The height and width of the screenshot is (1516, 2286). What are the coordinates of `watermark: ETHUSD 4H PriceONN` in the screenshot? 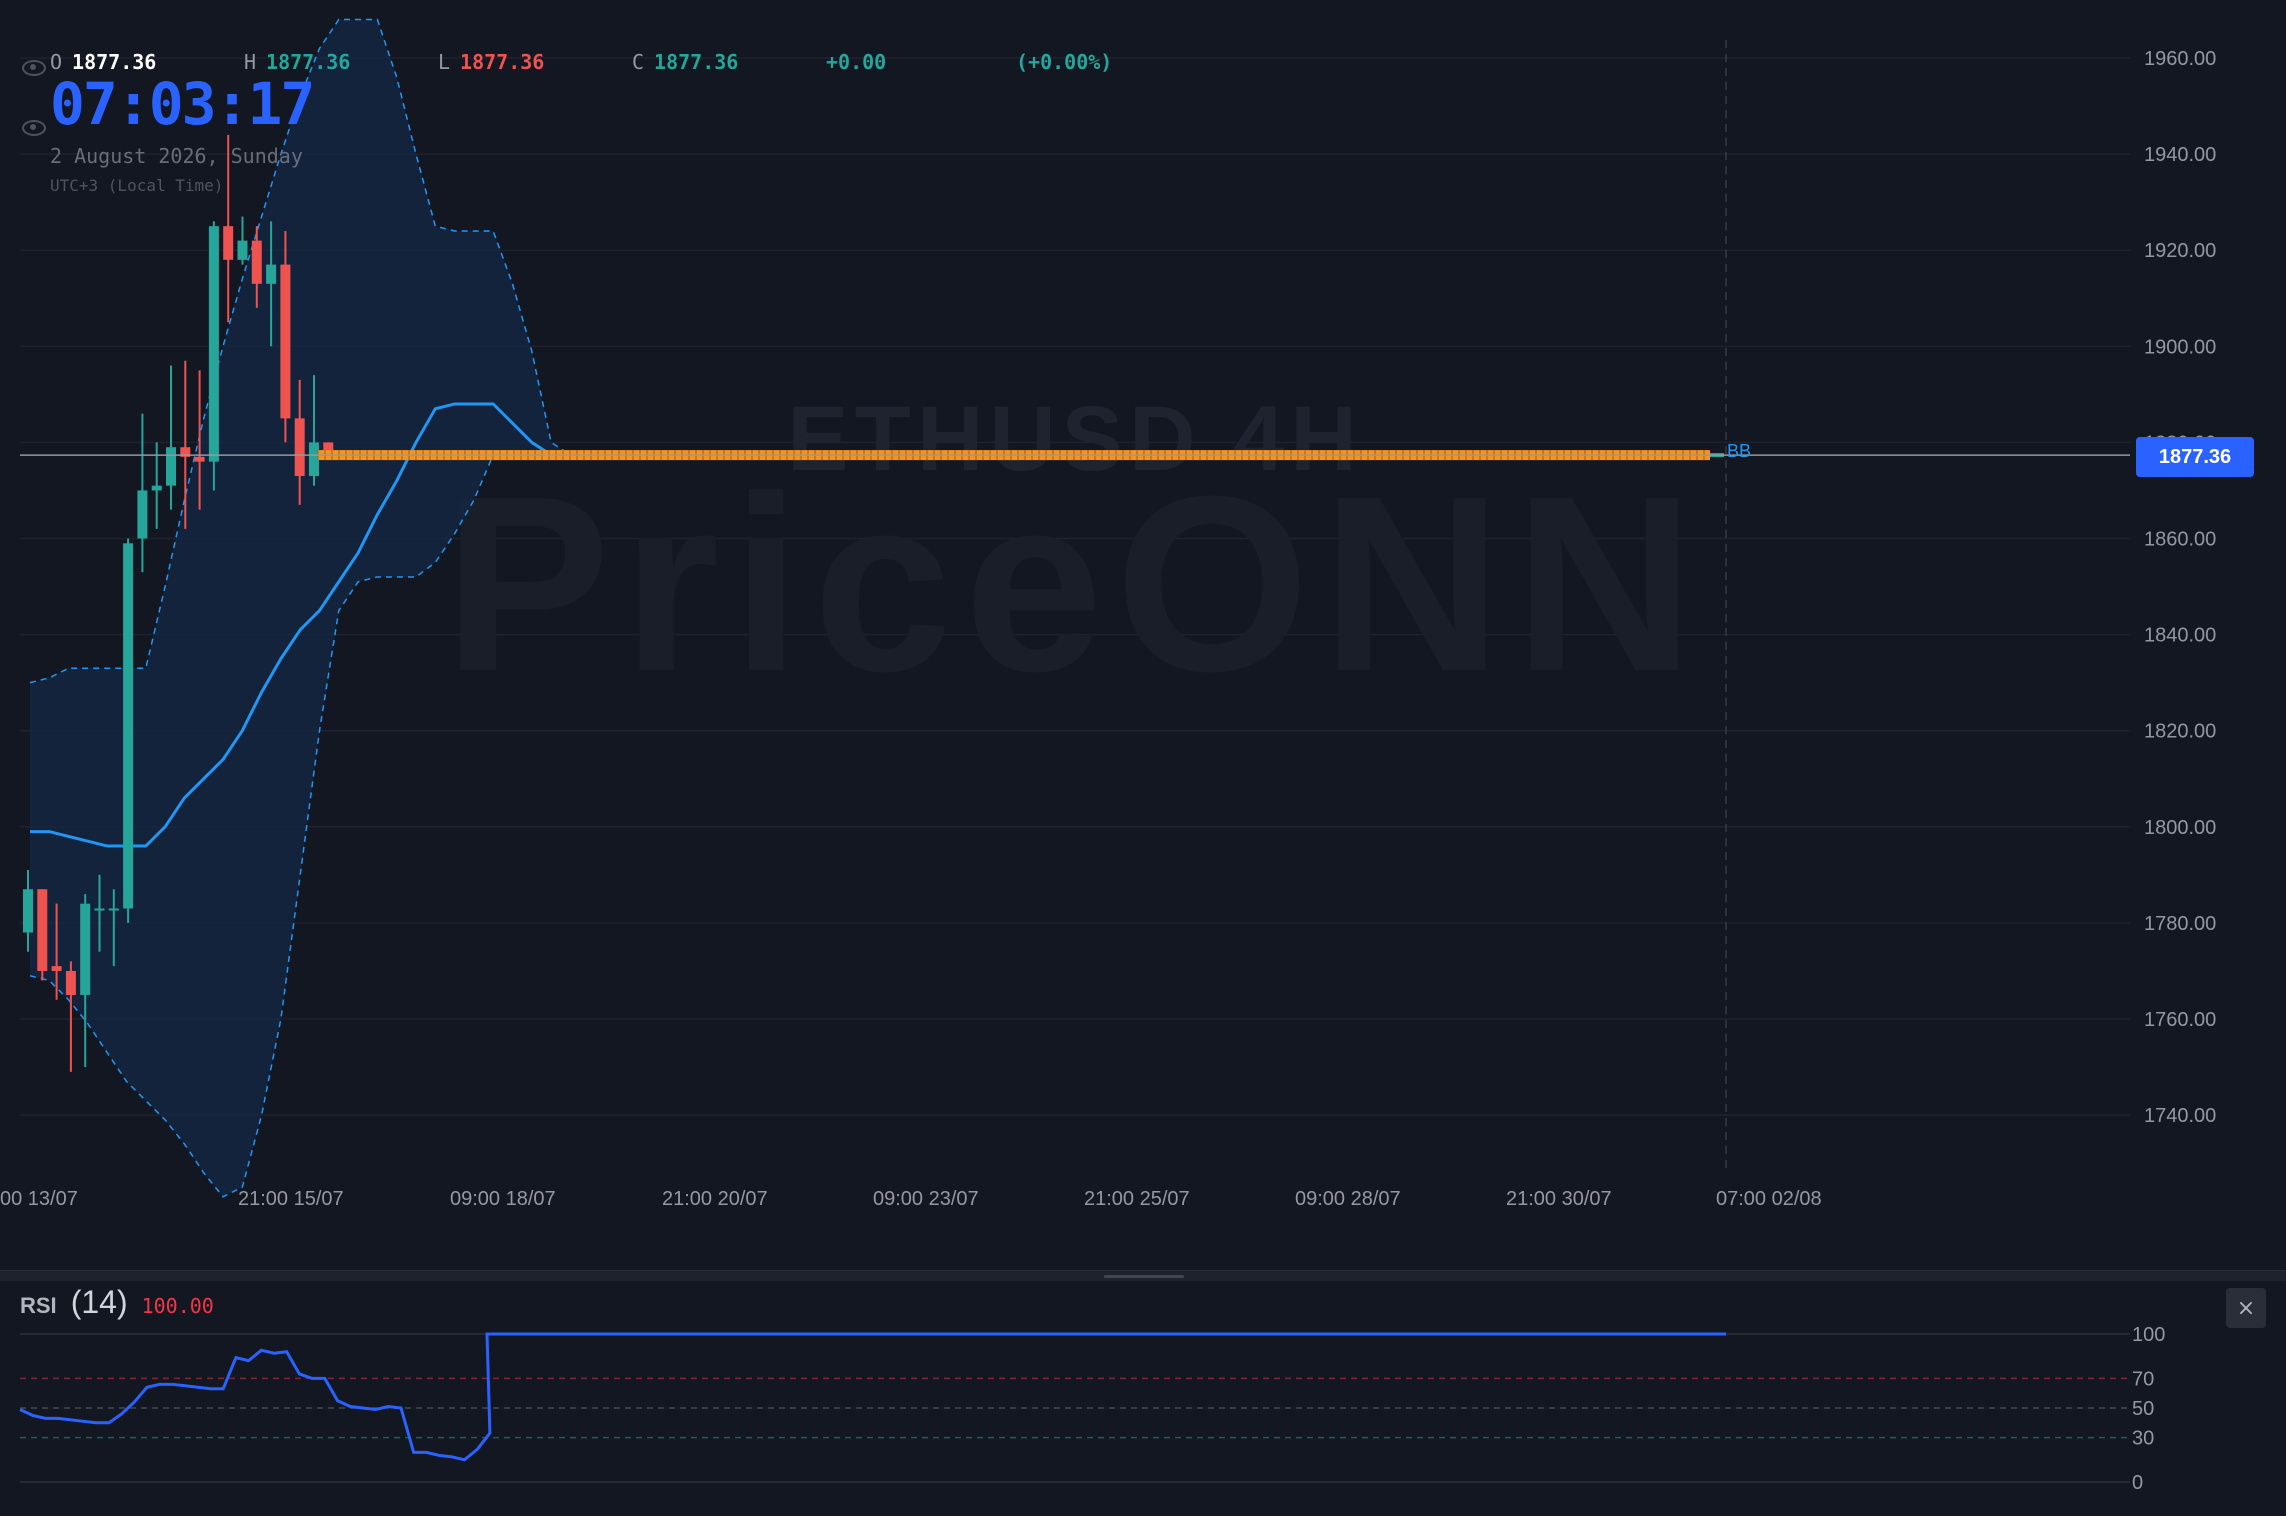 It's located at (1074, 555).